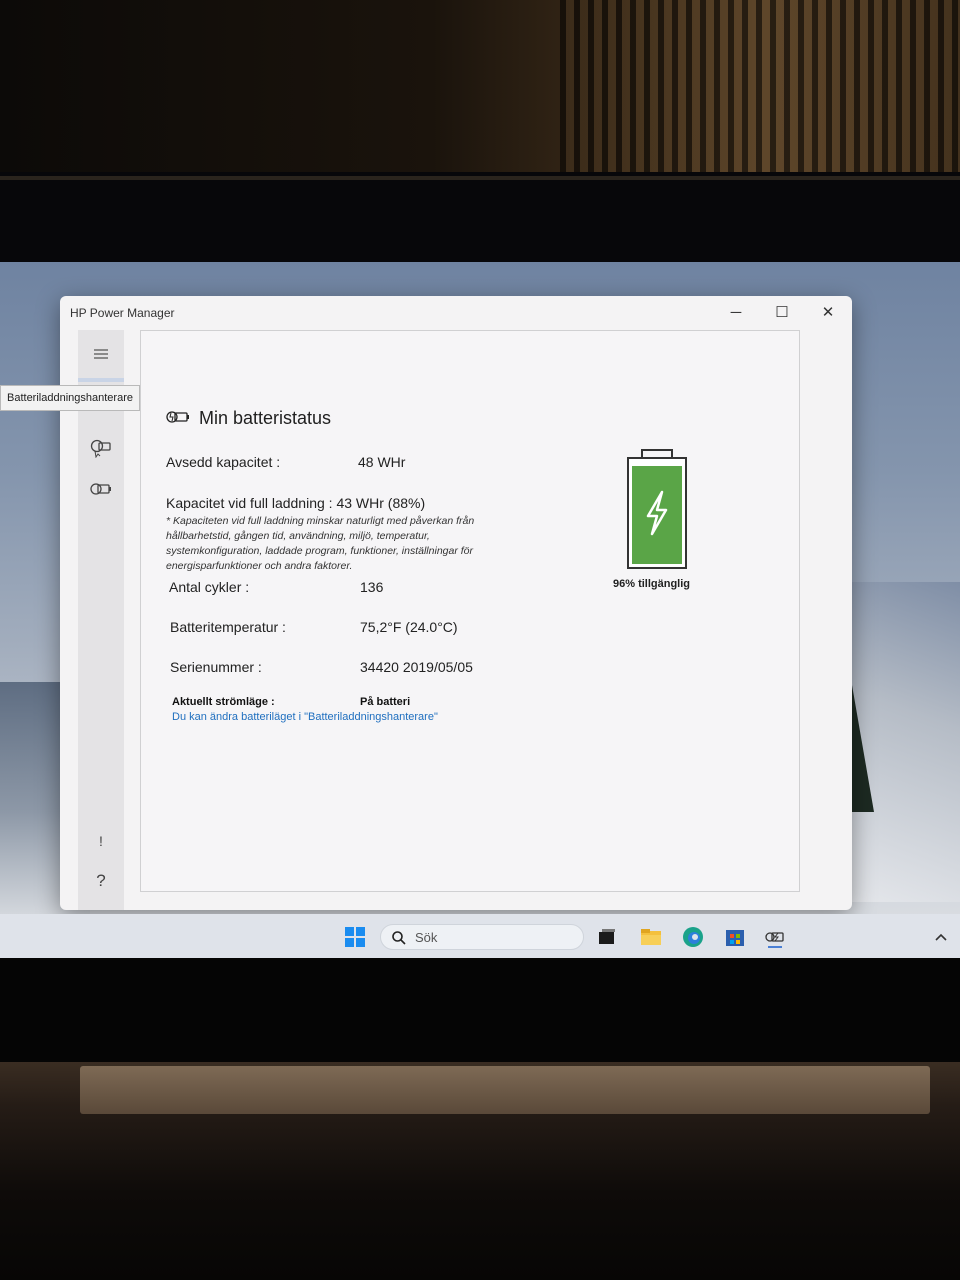 Image resolution: width=960 pixels, height=1280 pixels. Describe the element at coordinates (223, 702) in the screenshot. I see `power-mode-label: Aktuellt strömläge :` at that location.